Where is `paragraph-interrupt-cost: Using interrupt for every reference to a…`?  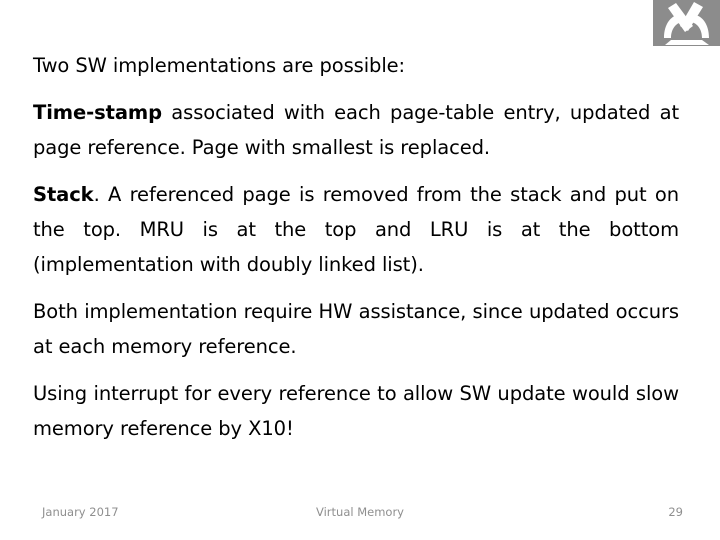 paragraph-interrupt-cost: Using interrupt for every reference to a… is located at coordinates (356, 411).